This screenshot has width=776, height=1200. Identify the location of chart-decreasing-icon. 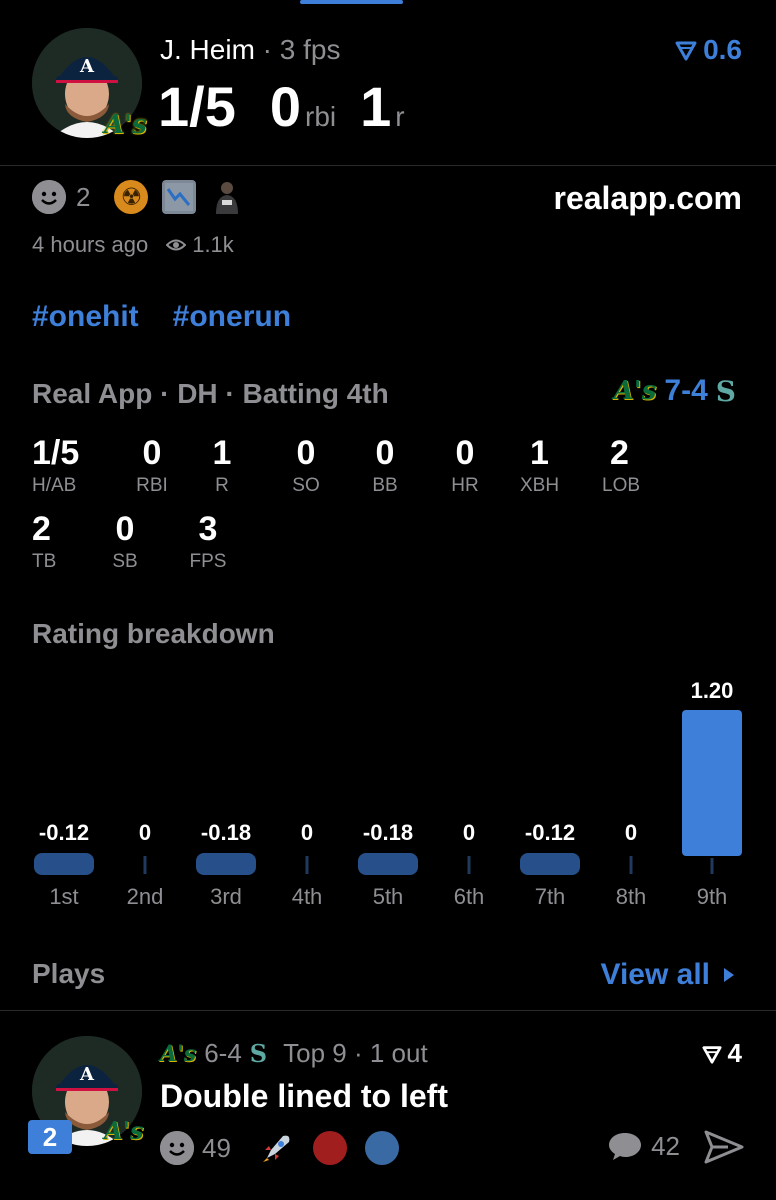
(179, 197).